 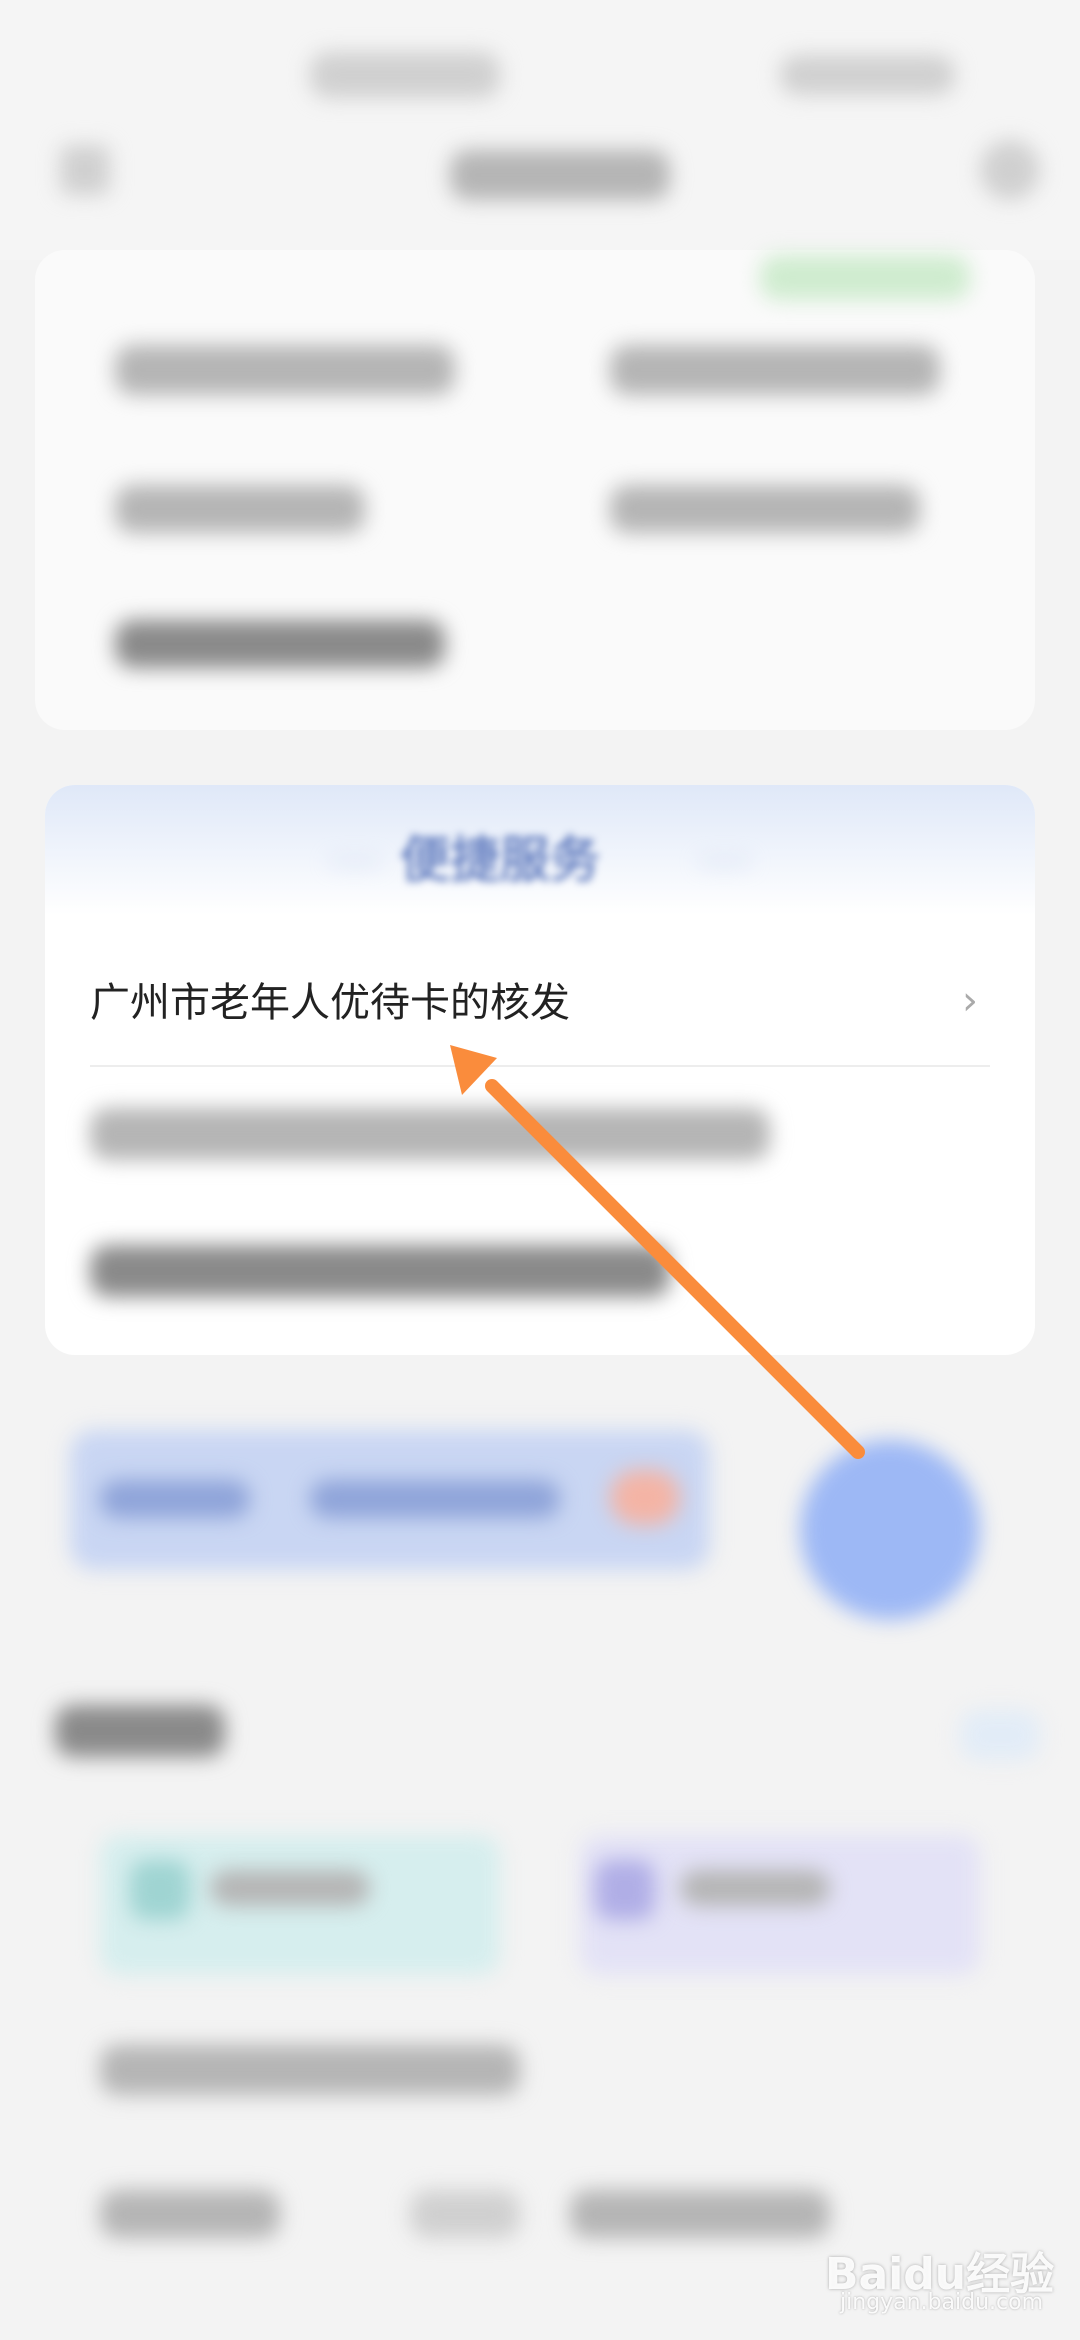 I want to click on menu-button-blurred, so click(x=1010, y=170).